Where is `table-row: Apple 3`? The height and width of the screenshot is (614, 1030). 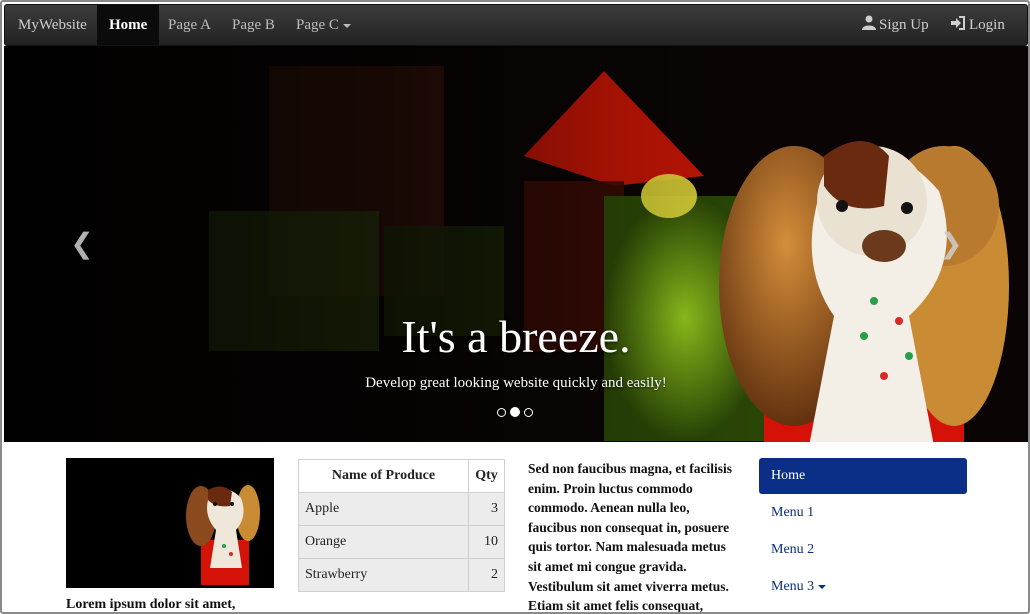 table-row: Apple 3 is located at coordinates (401, 509).